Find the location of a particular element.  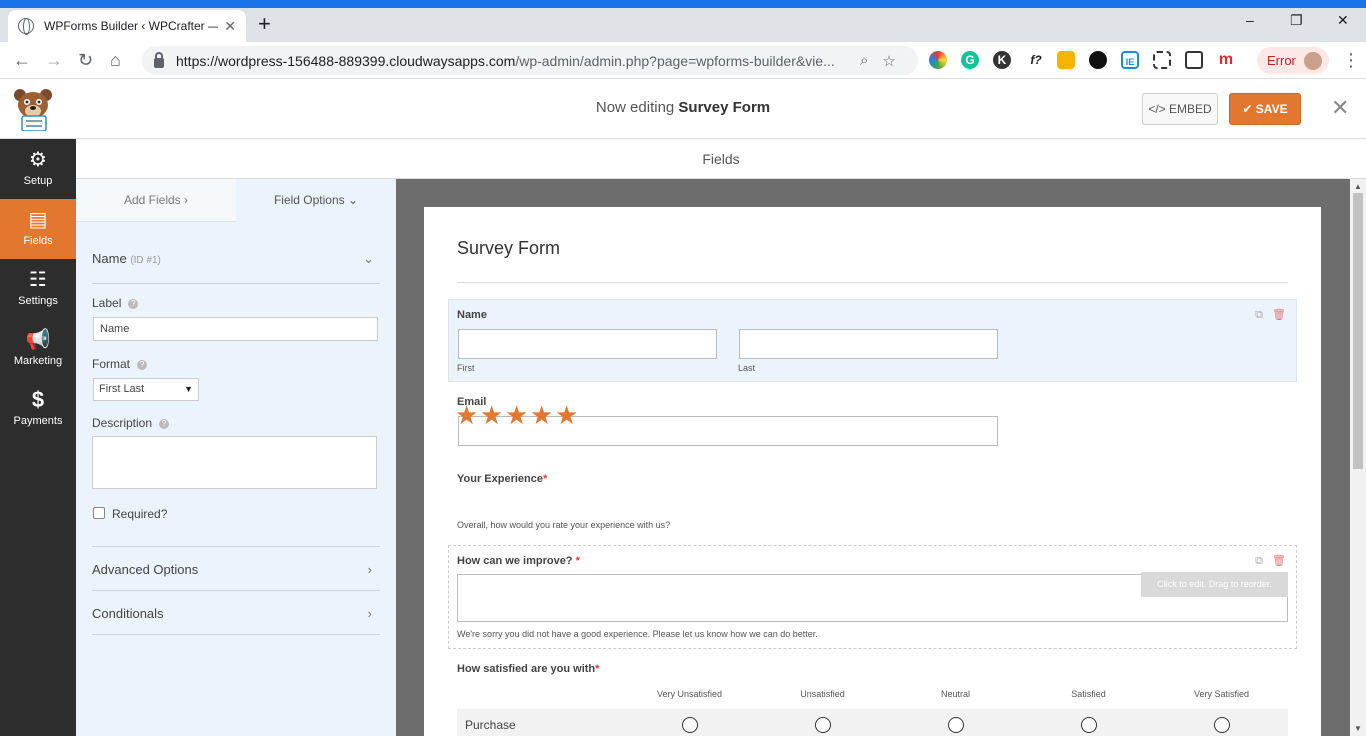

avatar is located at coordinates (1312, 60).